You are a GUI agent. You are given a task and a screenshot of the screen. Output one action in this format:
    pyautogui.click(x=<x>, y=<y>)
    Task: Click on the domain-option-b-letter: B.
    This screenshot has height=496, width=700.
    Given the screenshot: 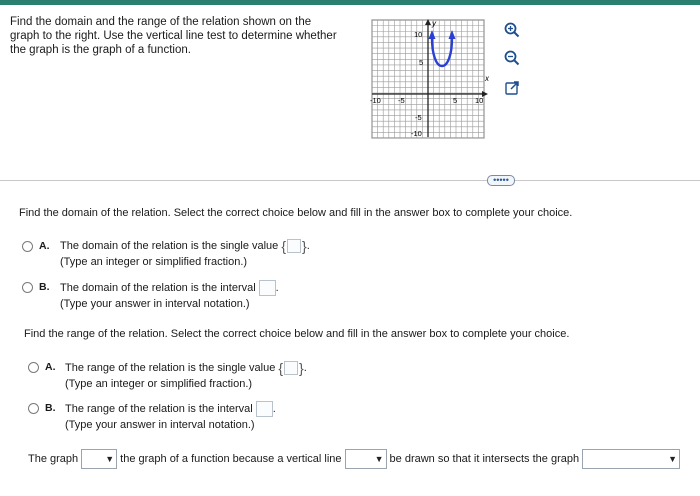 What is the action you would take?
    pyautogui.click(x=44, y=287)
    